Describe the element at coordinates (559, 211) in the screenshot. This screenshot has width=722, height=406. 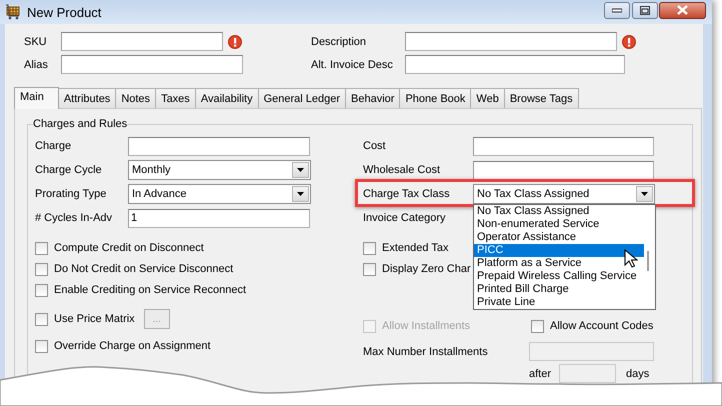
I see `list-option: No Tax Class Assigned` at that location.